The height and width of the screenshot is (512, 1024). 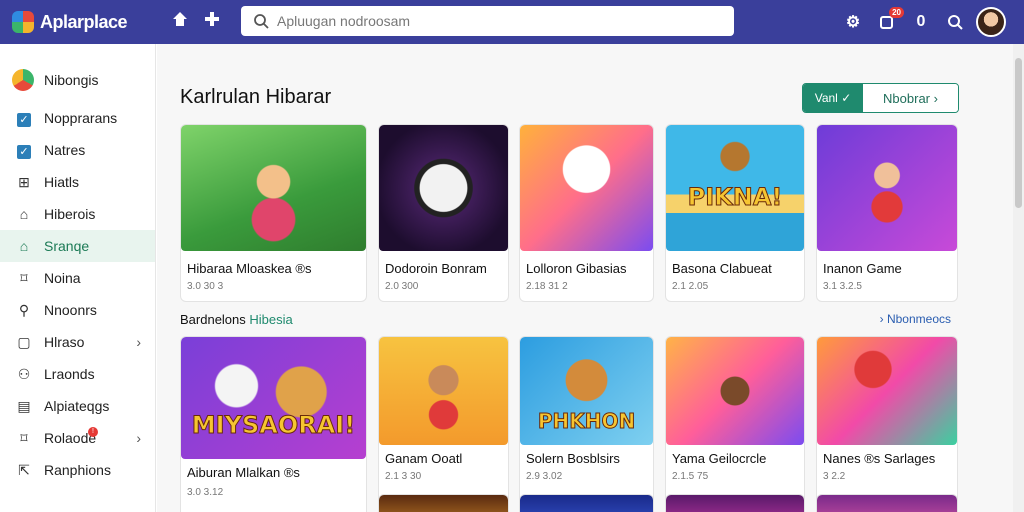 I want to click on thumbnail-banner-text: MIYSAORAI!, so click(x=273, y=425).